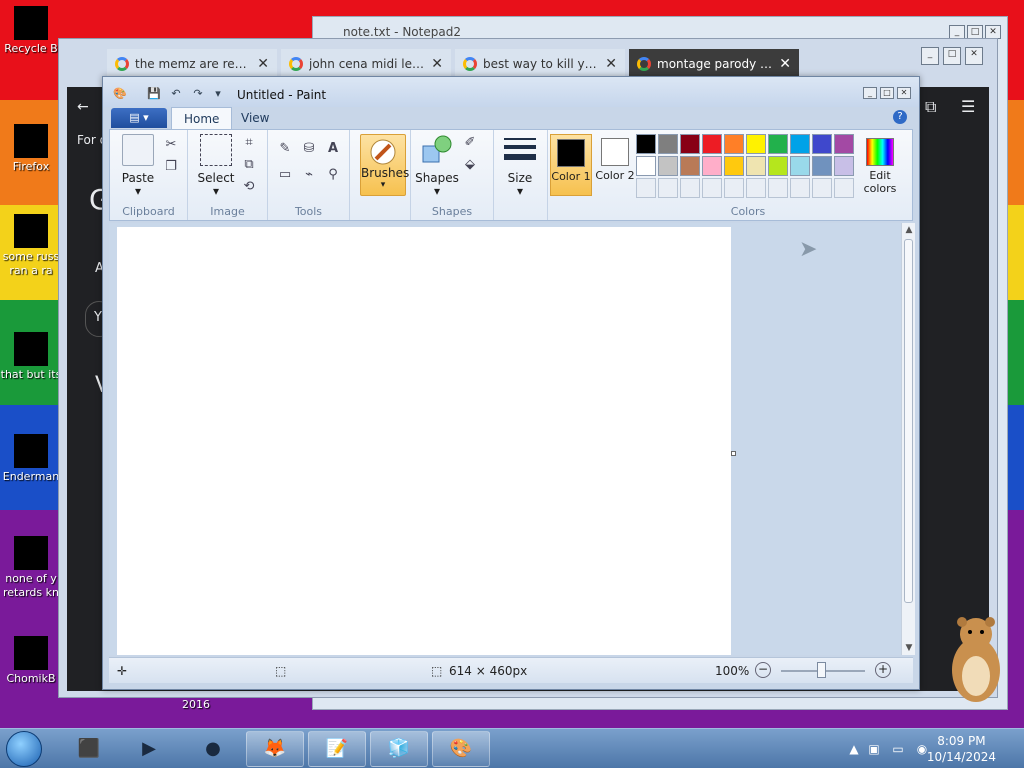 The height and width of the screenshot is (768, 1024). I want to click on notepad-taskbar-icon: 📝, so click(337, 749).